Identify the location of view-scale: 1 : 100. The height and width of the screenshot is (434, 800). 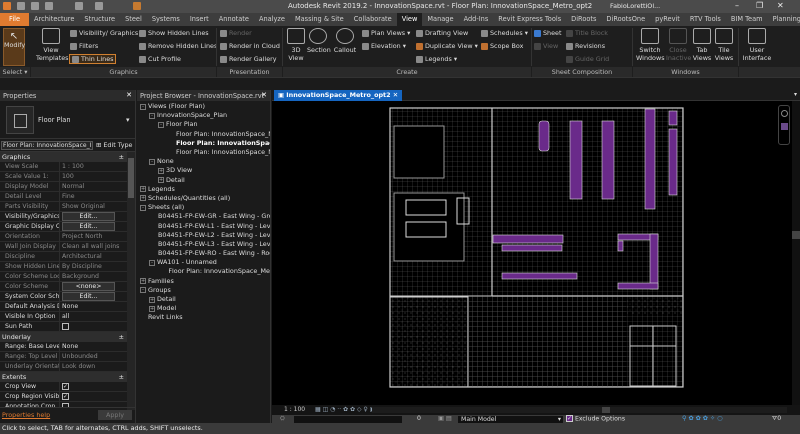
(294, 409).